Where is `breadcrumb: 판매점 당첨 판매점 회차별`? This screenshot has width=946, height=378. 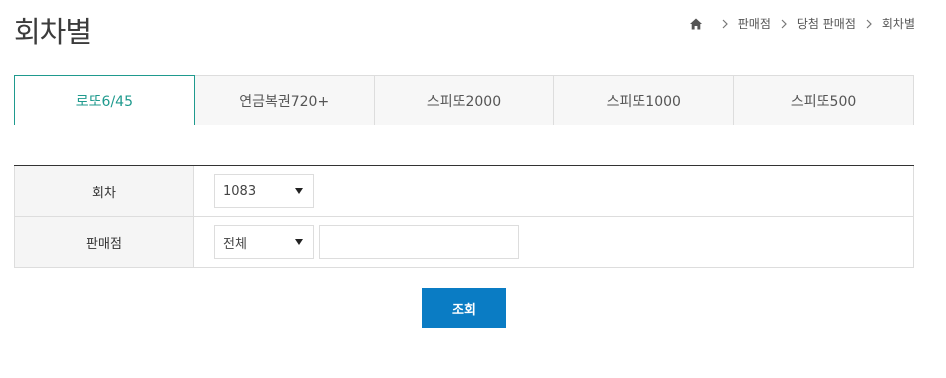
breadcrumb: 판매점 당첨 판매점 회차별 is located at coordinates (802, 23).